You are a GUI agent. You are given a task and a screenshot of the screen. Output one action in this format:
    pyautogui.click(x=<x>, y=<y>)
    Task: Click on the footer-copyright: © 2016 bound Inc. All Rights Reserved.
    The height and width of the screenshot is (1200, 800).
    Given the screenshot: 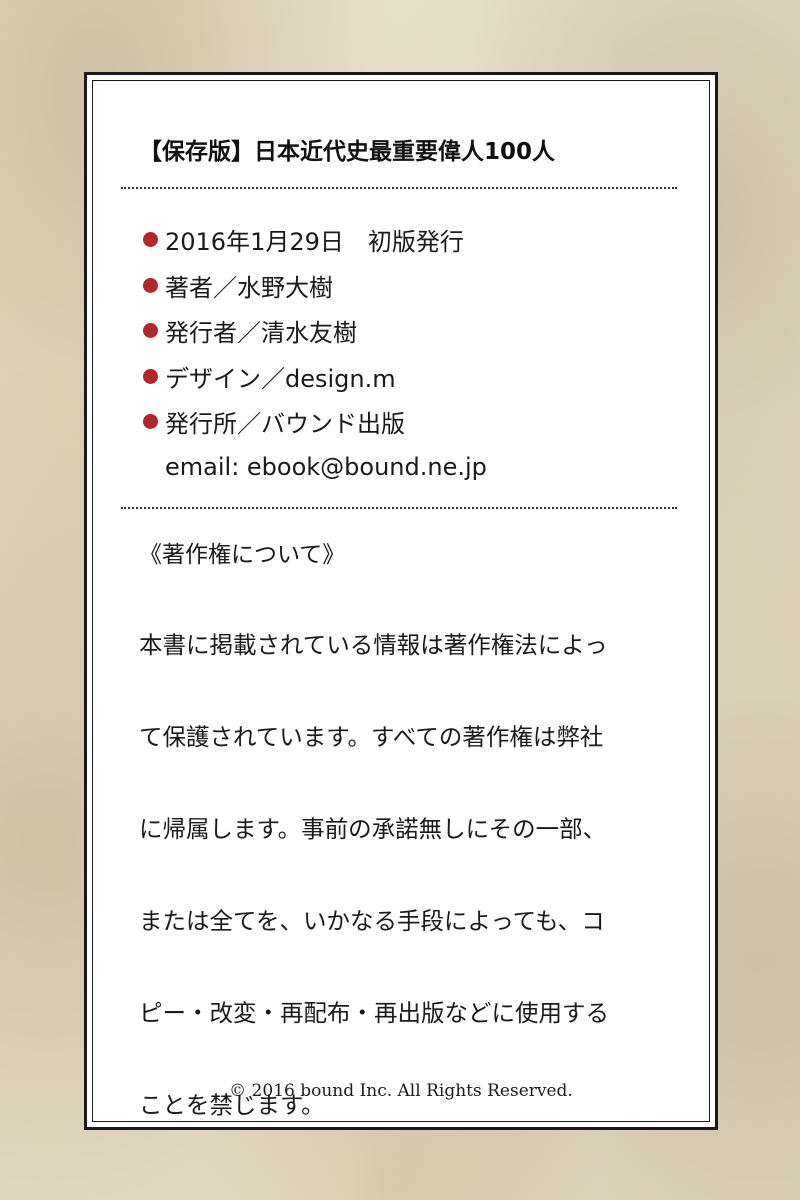 What is the action you would take?
    pyautogui.click(x=401, y=1091)
    